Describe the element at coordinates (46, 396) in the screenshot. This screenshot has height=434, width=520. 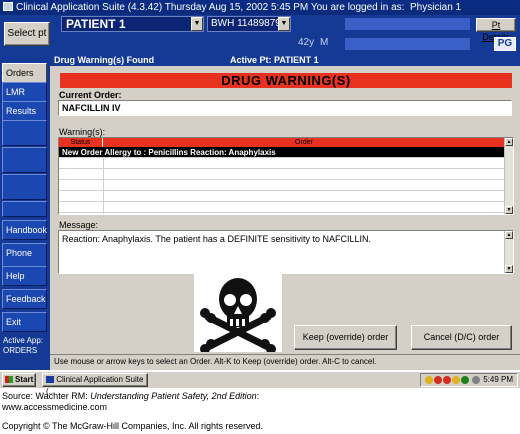
I see `source-prefix: Source: Wachter RM:` at that location.